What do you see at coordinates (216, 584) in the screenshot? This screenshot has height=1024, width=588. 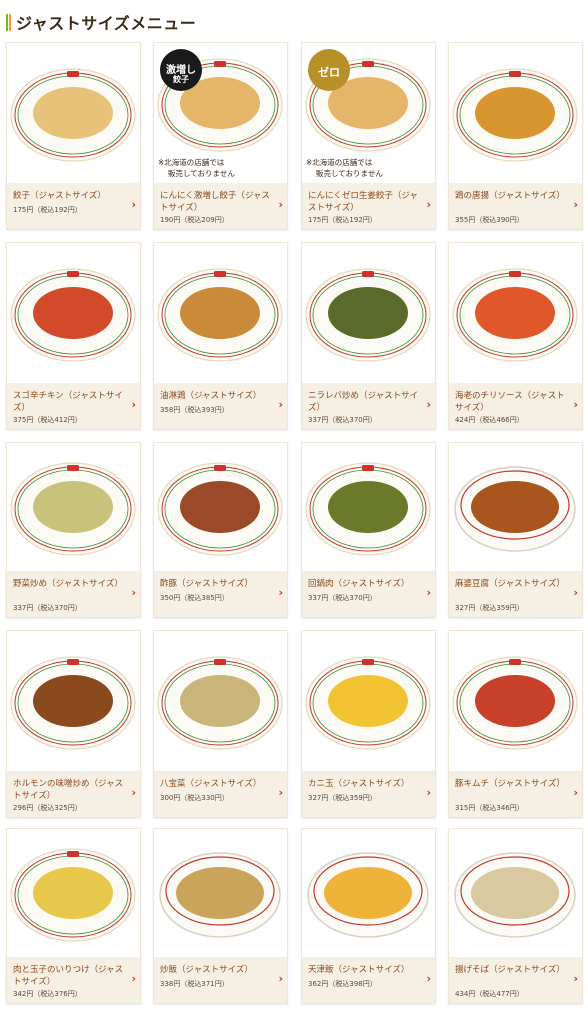 I see `menu-item-name: 酢豚（ジャストサイズ）` at bounding box center [216, 584].